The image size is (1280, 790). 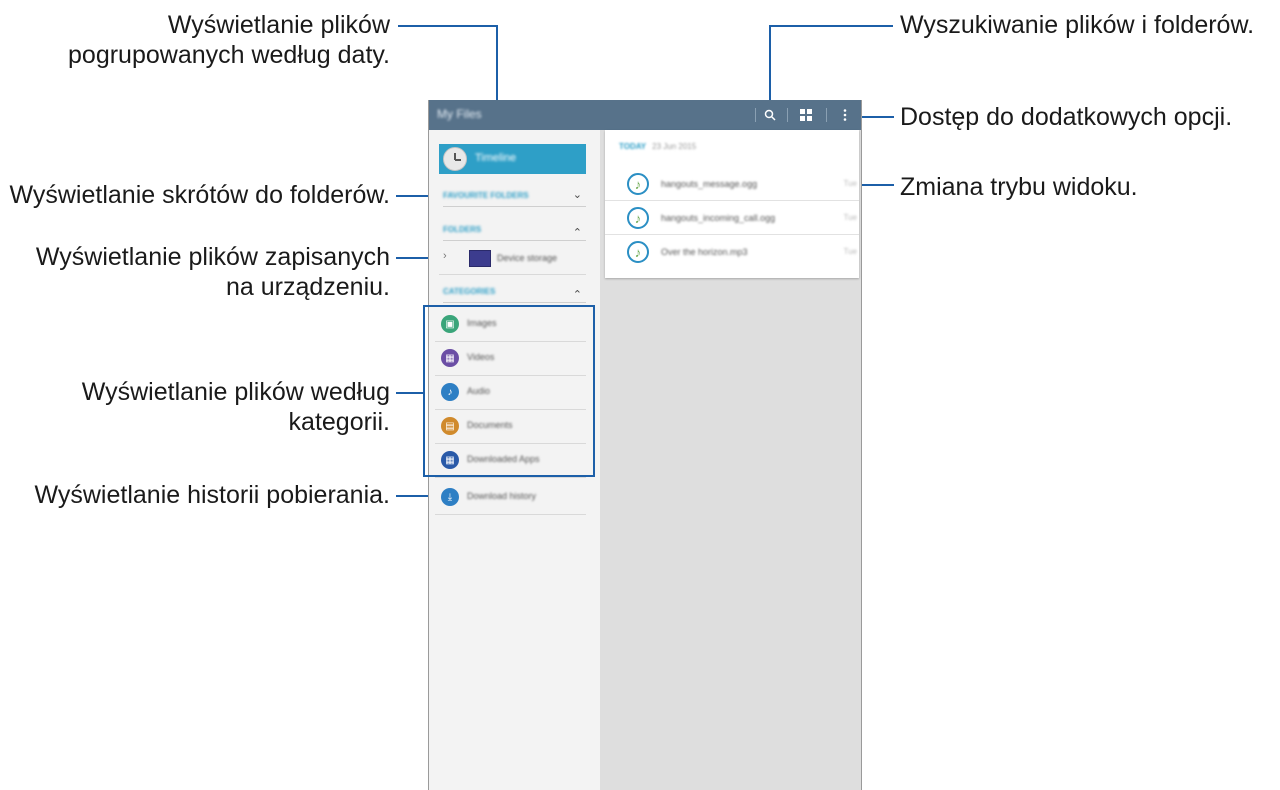 I want to click on timeline-label: Timeline, so click(x=496, y=158).